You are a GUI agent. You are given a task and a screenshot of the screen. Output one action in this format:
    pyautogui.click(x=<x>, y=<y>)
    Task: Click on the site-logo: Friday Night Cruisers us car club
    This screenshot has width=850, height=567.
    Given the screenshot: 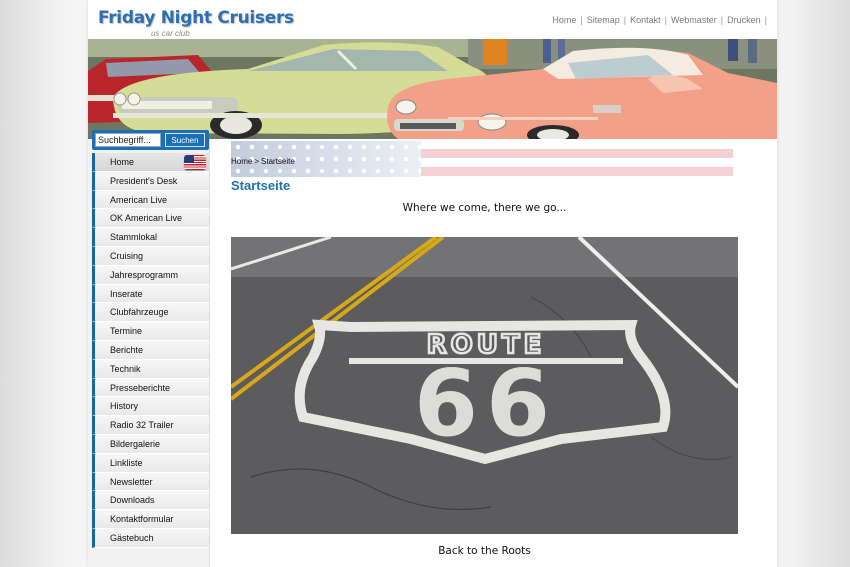 What is the action you would take?
    pyautogui.click(x=196, y=24)
    